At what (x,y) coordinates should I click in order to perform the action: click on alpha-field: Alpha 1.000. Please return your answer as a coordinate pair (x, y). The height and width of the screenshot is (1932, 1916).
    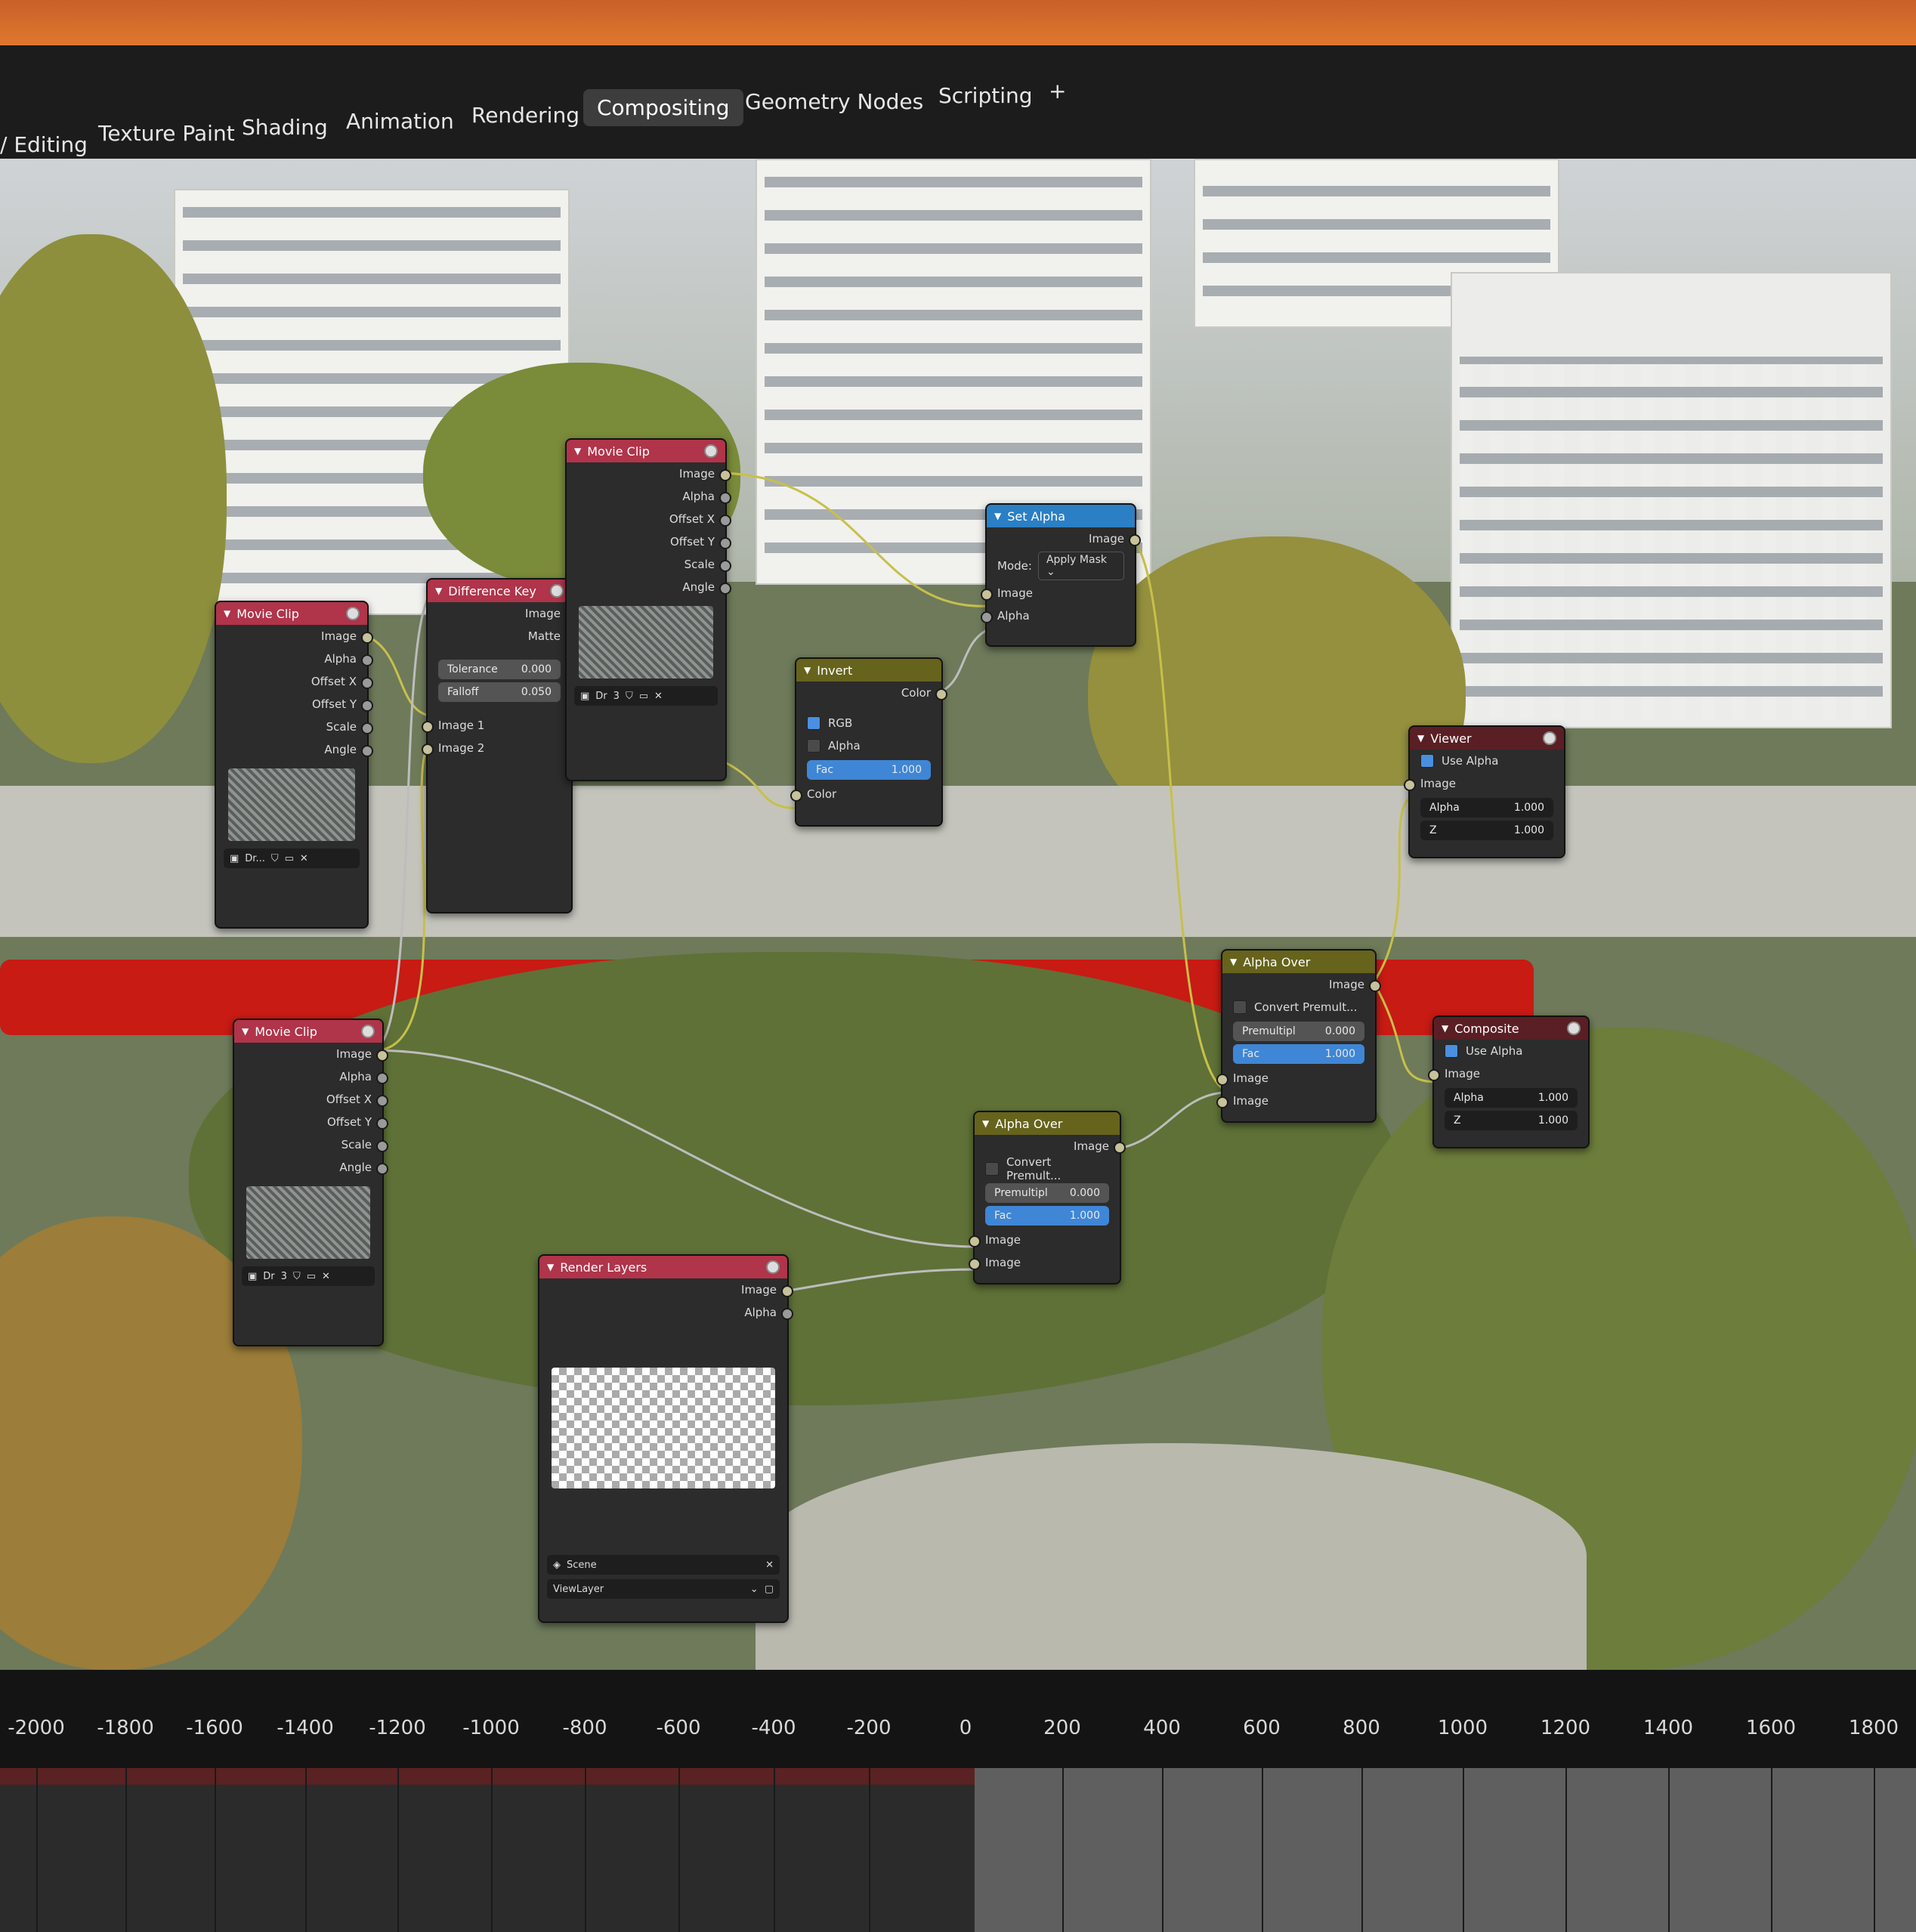
    Looking at the image, I should click on (1486, 808).